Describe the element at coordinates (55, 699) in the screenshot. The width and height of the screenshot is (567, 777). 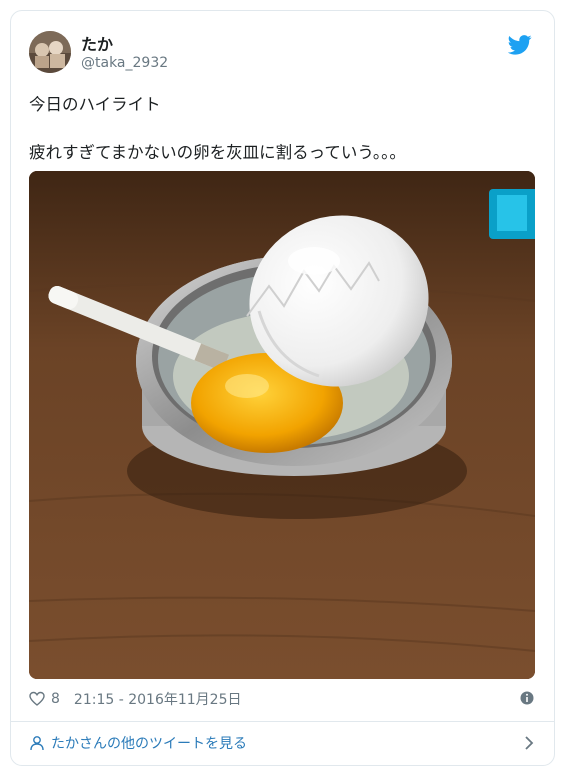
I see `like-count: 8` at that location.